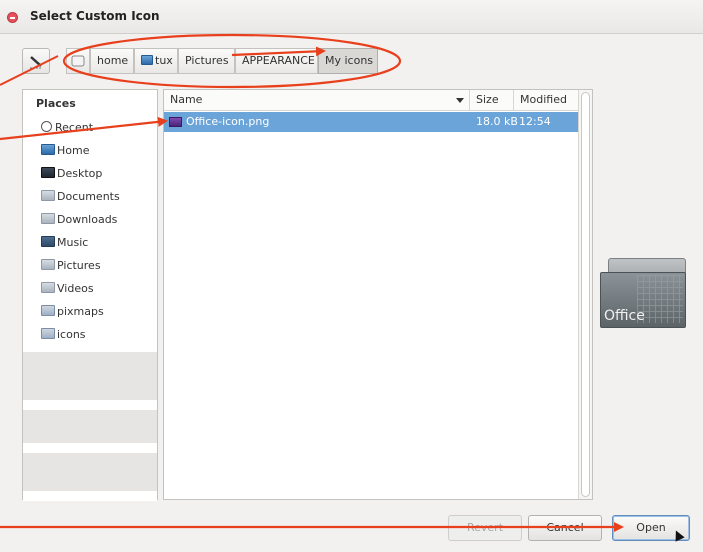 The height and width of the screenshot is (552, 703). Describe the element at coordinates (624, 316) in the screenshot. I see `preview-label: Office` at that location.